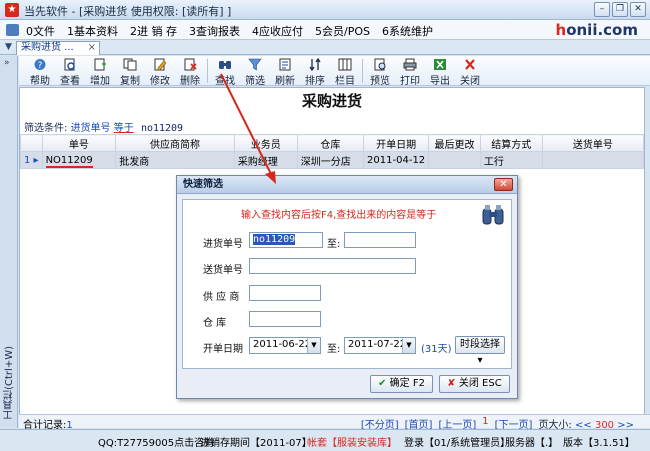  Describe the element at coordinates (315, 64) in the screenshot. I see `sort-icon` at that location.